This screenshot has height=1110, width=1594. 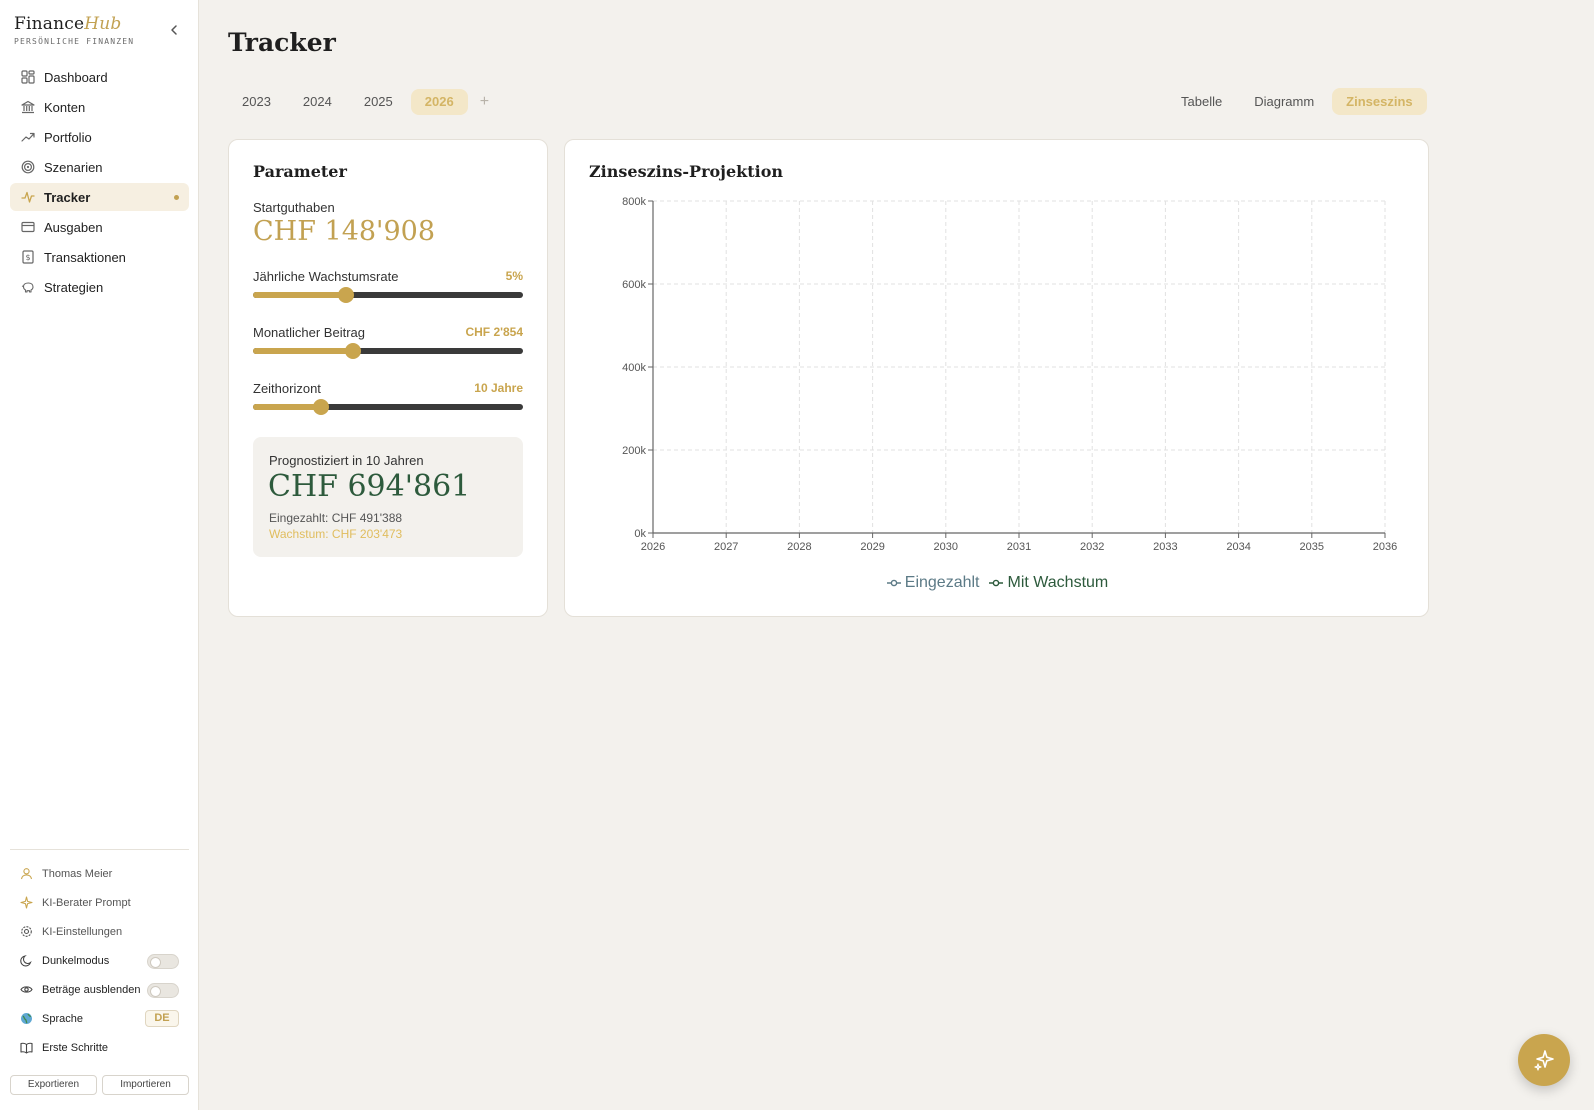 What do you see at coordinates (99, 197) in the screenshot?
I see `nav-item-tracker: Tracker` at bounding box center [99, 197].